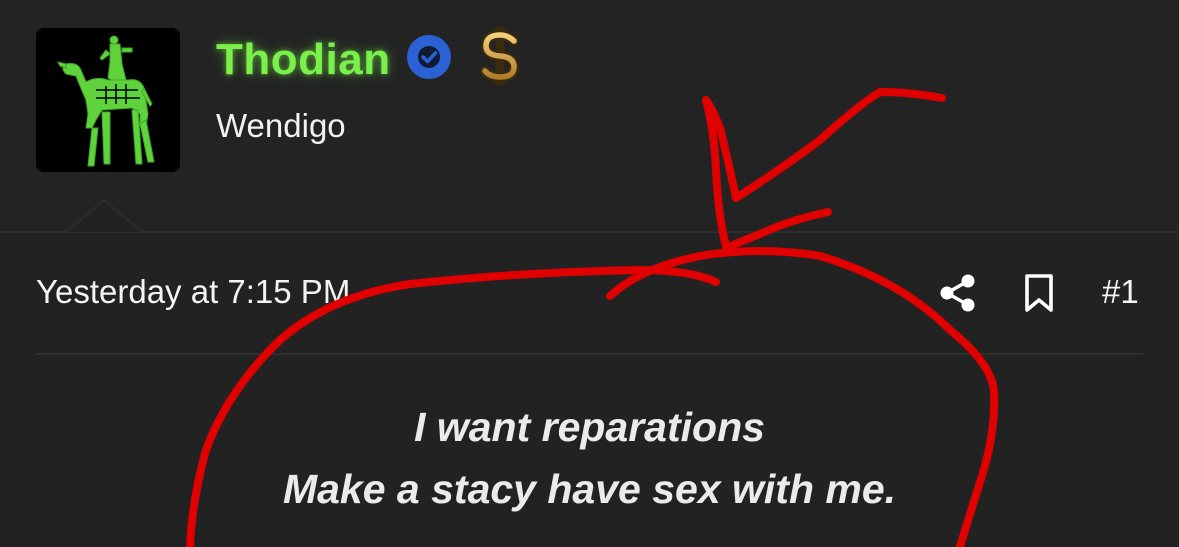 This screenshot has width=1179, height=547. I want to click on camel-rider-icon, so click(108, 100).